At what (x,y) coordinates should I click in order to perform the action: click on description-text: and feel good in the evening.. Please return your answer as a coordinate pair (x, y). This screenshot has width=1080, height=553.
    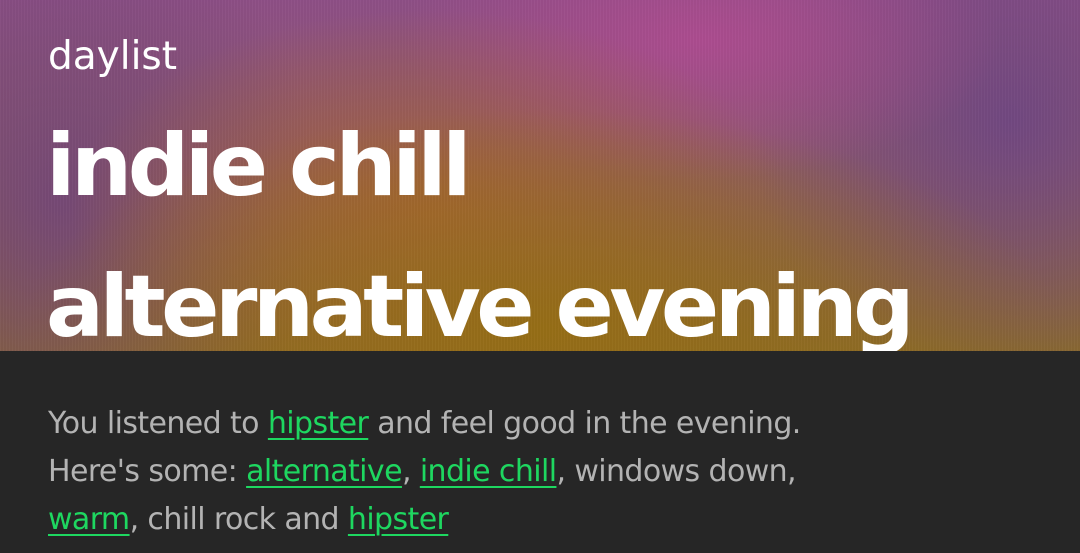
    Looking at the image, I should click on (584, 423).